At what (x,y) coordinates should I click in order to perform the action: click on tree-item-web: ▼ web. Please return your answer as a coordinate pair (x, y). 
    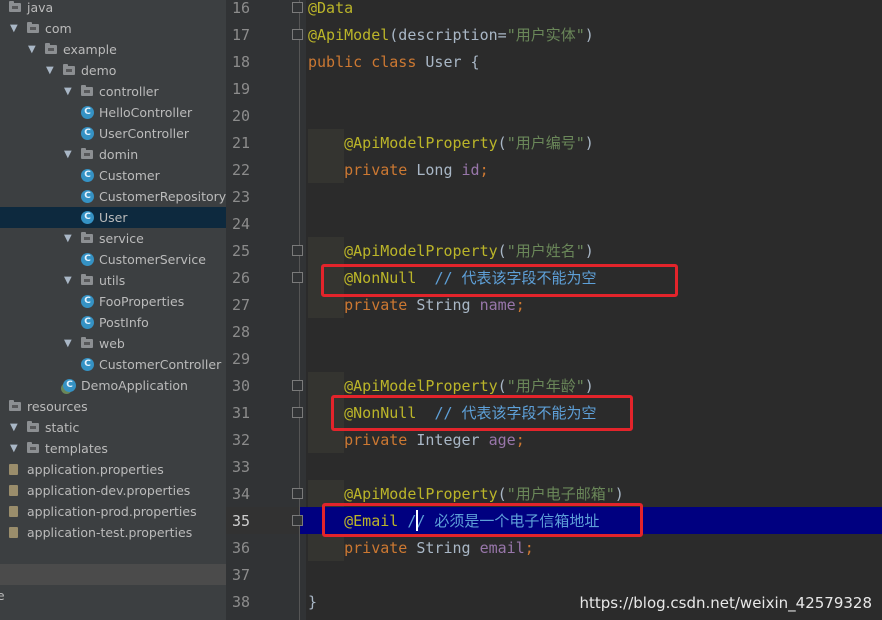
    Looking at the image, I should click on (113, 343).